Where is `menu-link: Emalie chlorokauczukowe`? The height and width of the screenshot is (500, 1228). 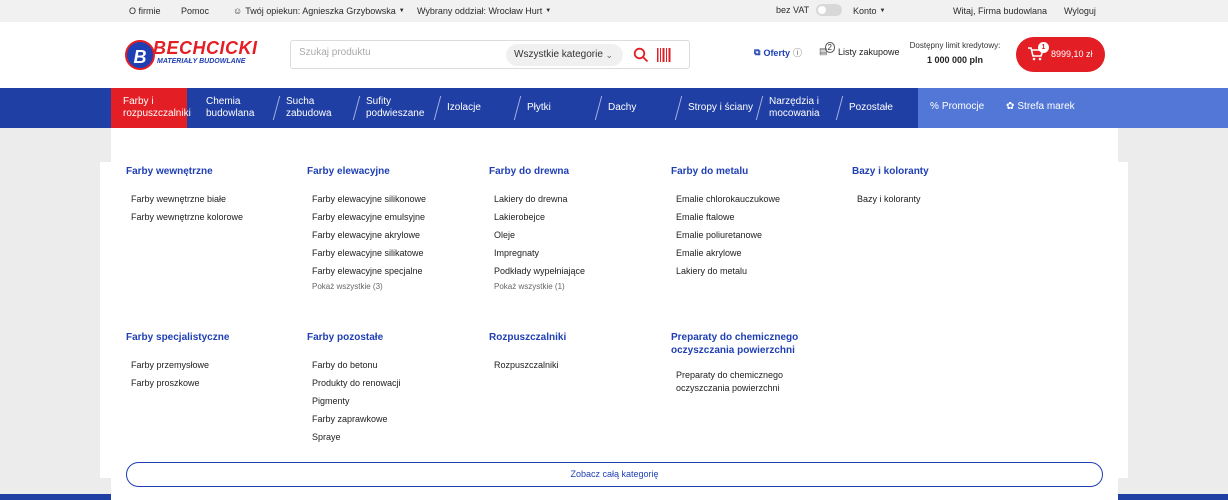
menu-link: Emalie chlorokauczukowe is located at coordinates (761, 199).